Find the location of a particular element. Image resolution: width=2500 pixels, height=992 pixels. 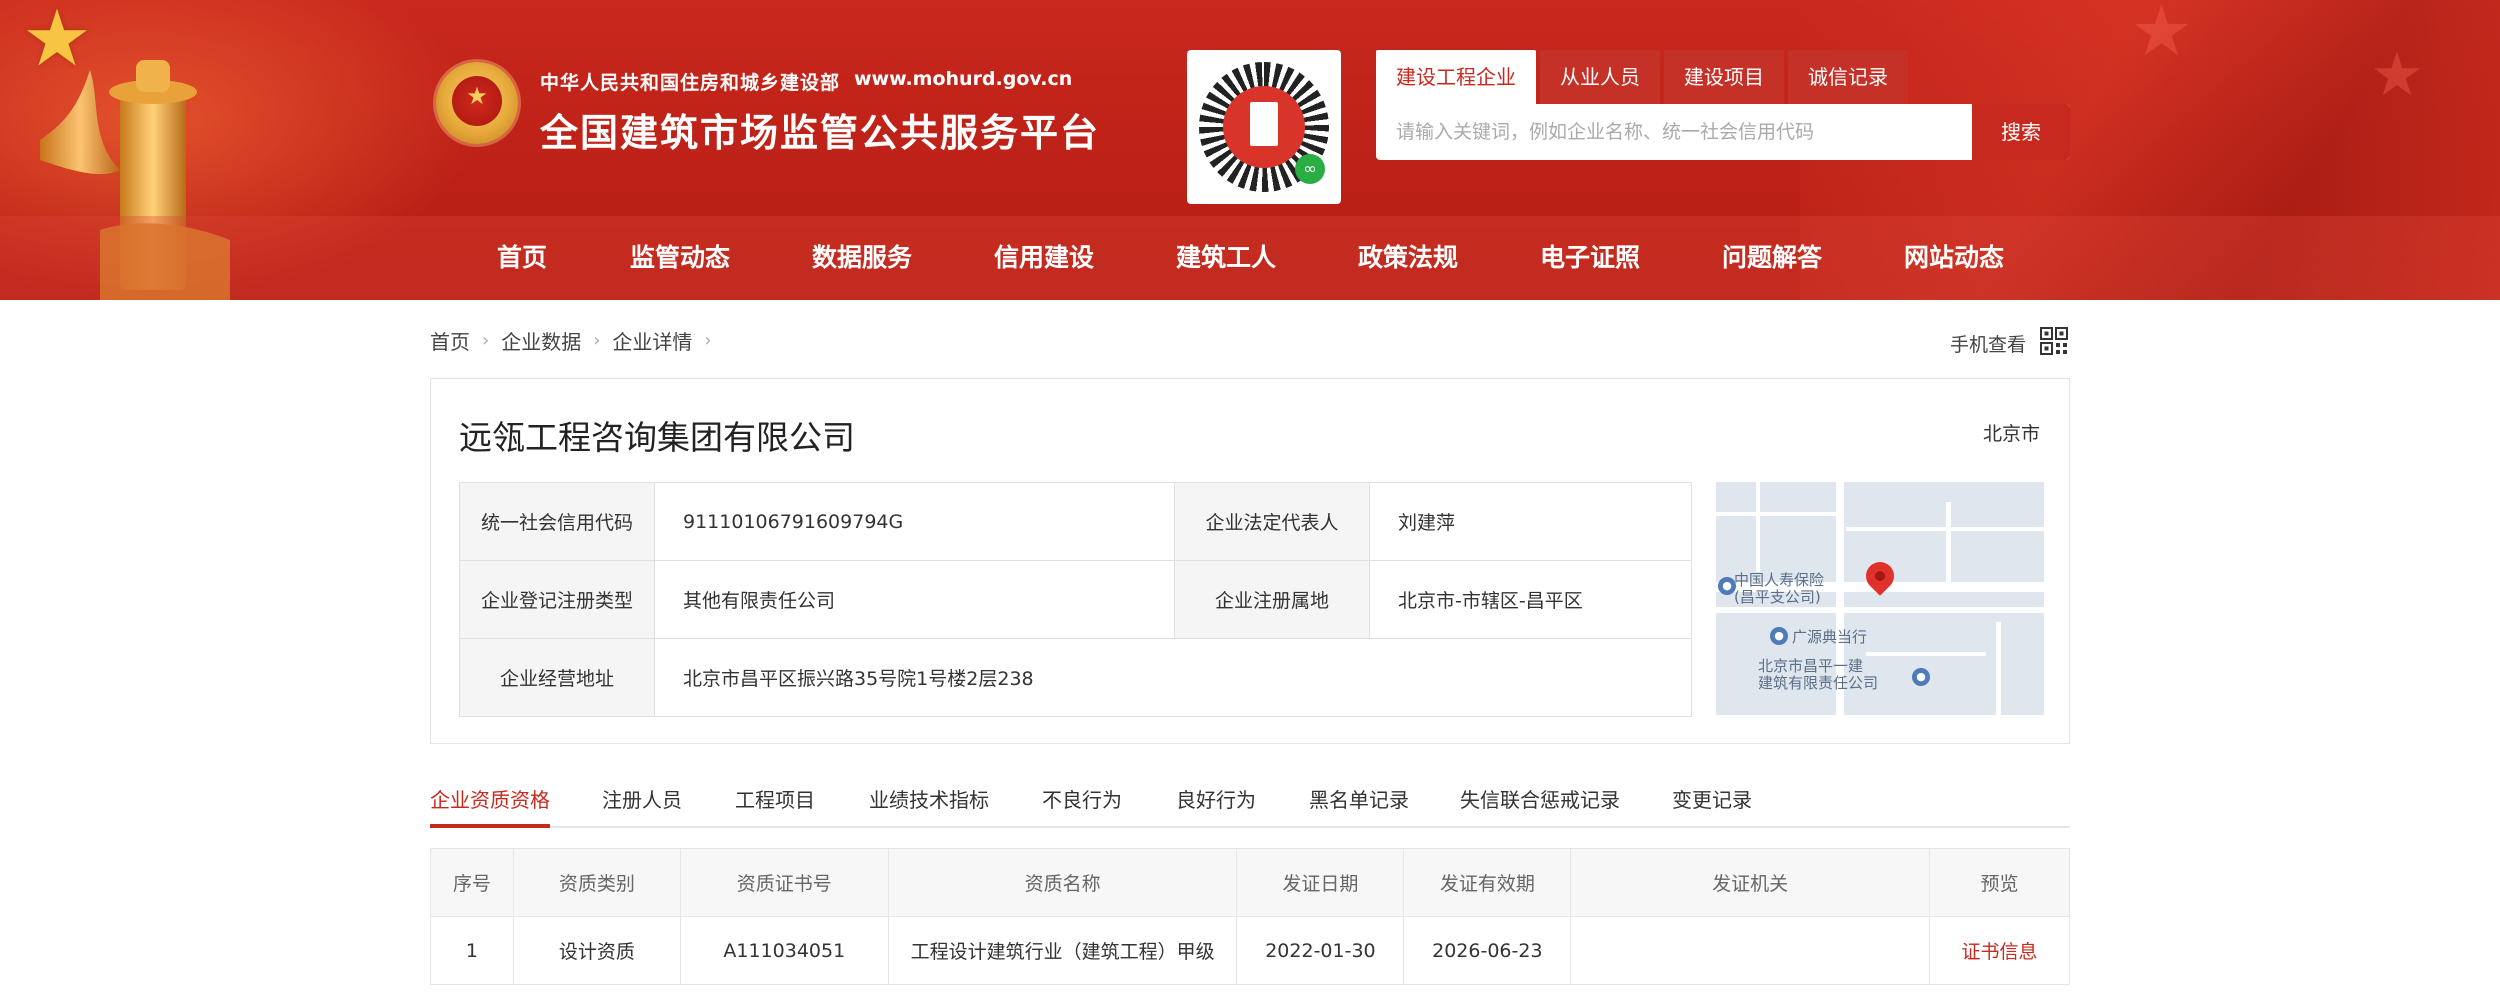

cert-info-link: 证书信息 is located at coordinates (1999, 950).